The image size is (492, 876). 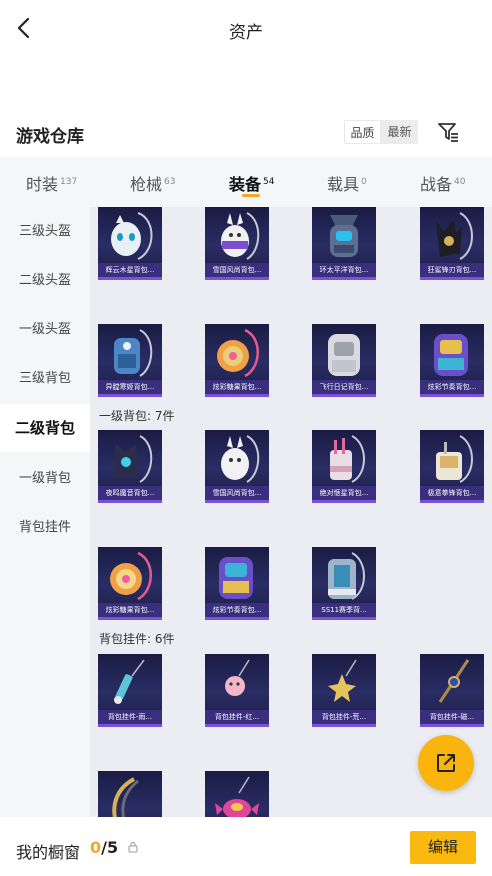 I want to click on showcase-count: 0/5, so click(x=104, y=847).